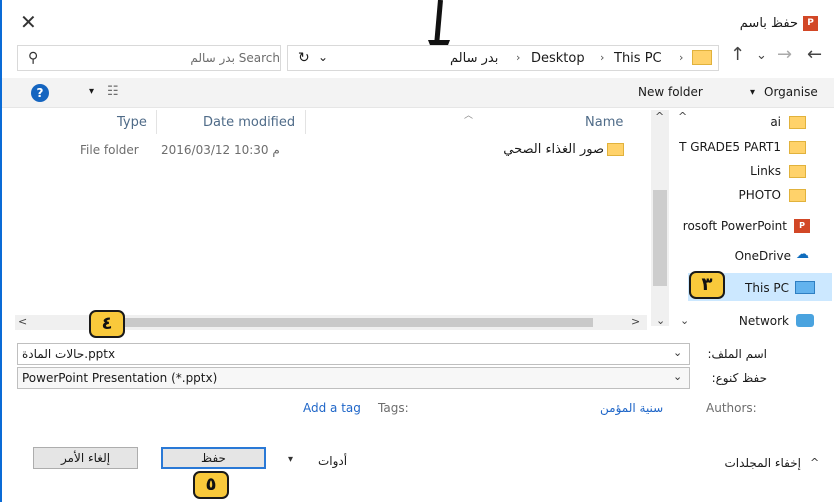  What do you see at coordinates (784, 54) in the screenshot?
I see `forward-icon: →` at bounding box center [784, 54].